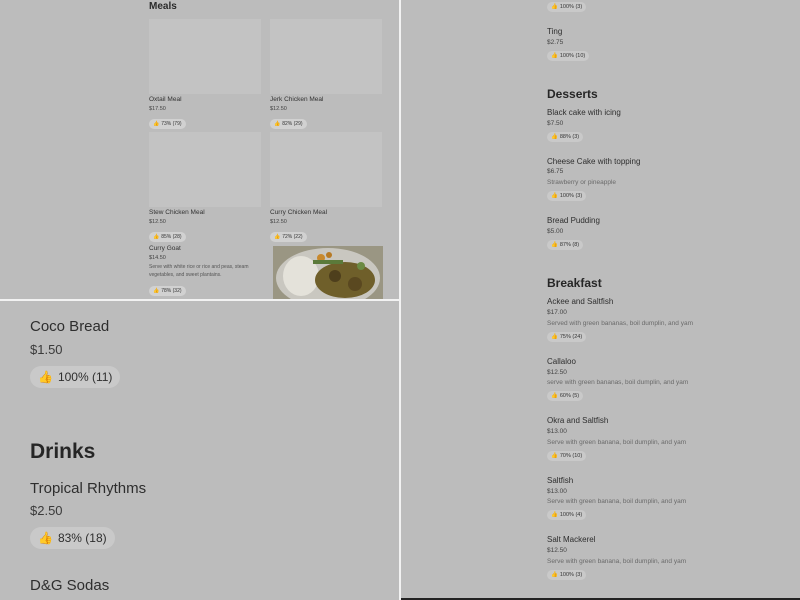 The image size is (800, 600). I want to click on meals-section-title: Meals, so click(163, 6).